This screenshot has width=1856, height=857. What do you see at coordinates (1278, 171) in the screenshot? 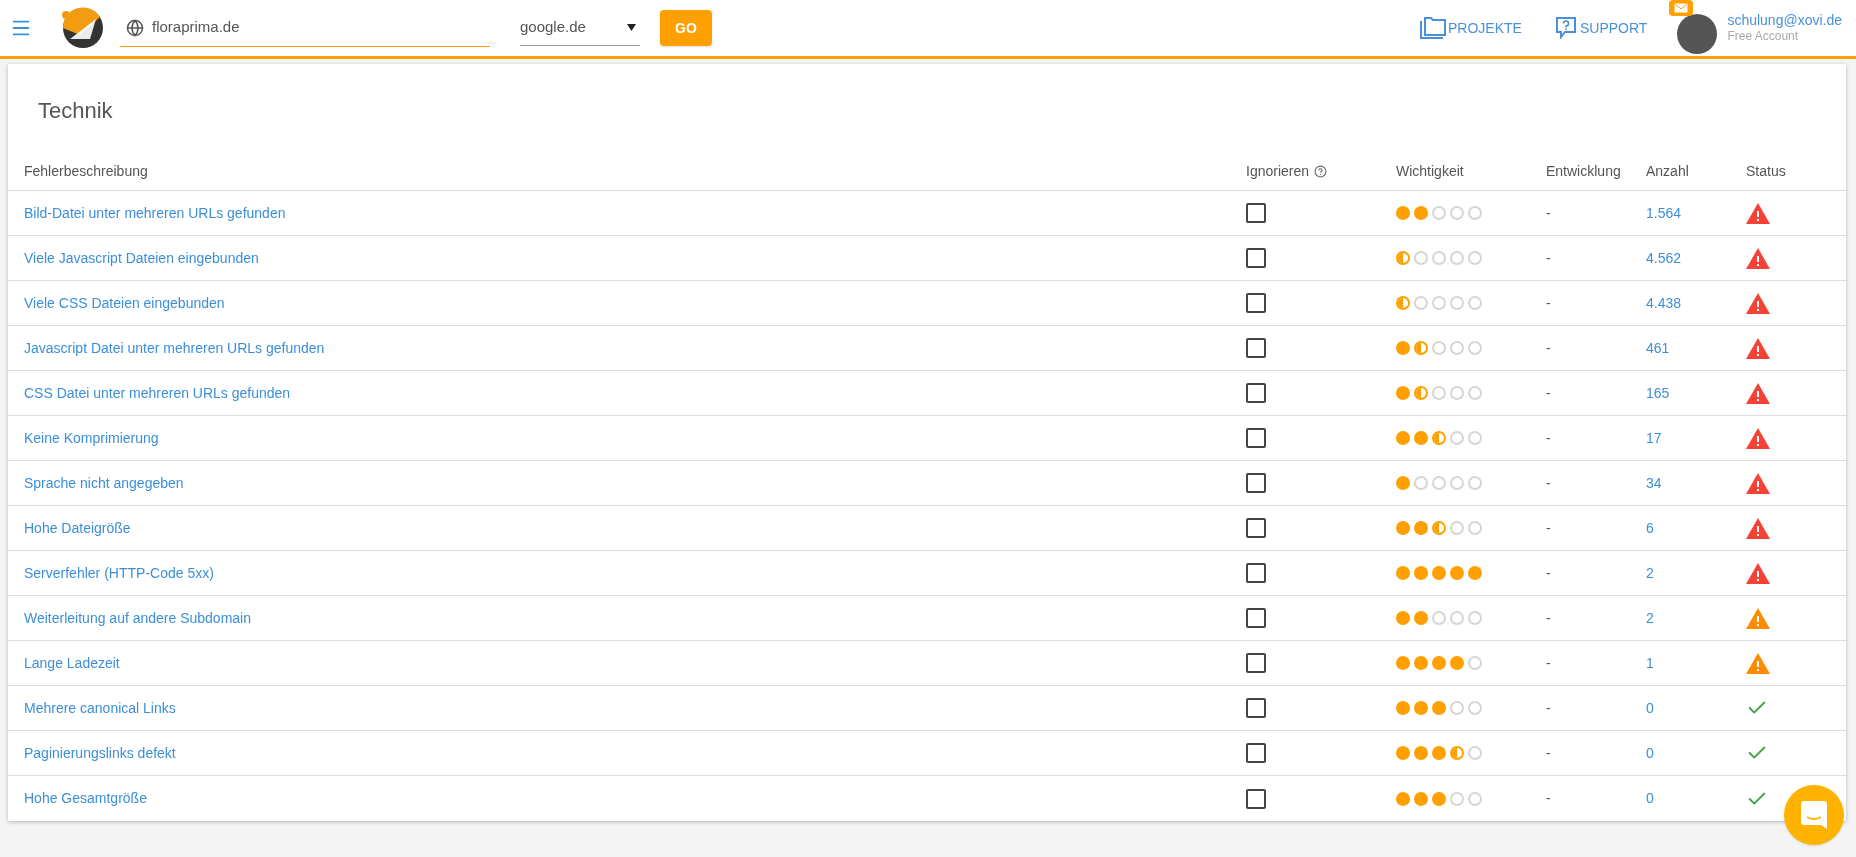
I see `column-header: Ignorieren` at bounding box center [1278, 171].